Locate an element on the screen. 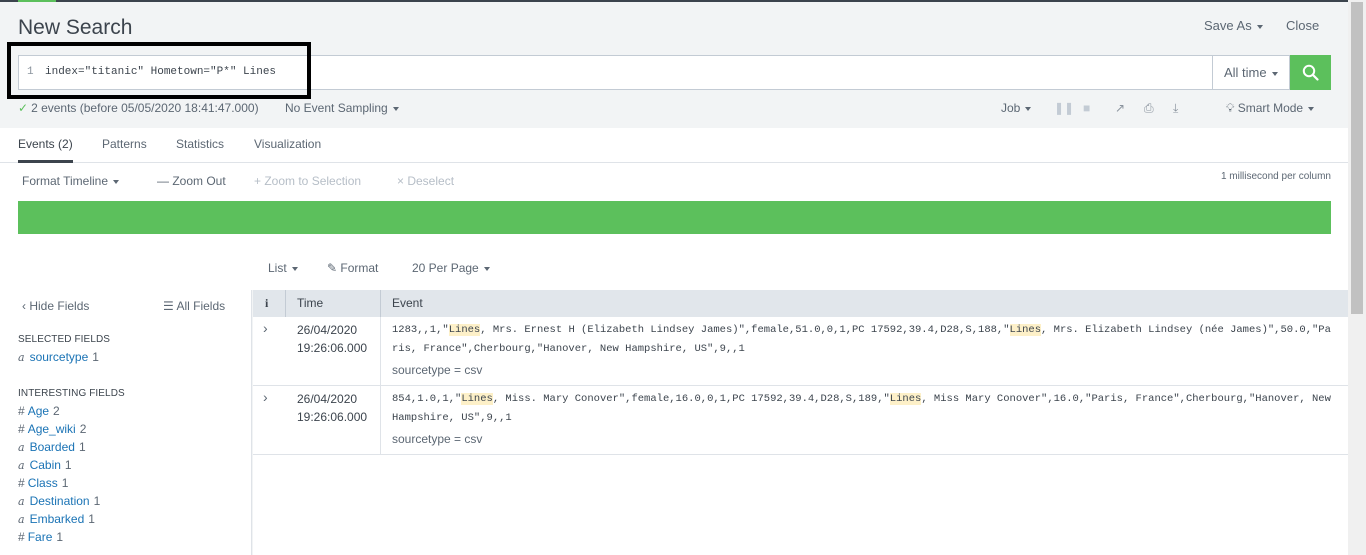 This screenshot has width=1366, height=555. search-mode-dropdown: 💡︎ Smart Mode is located at coordinates (1270, 108).